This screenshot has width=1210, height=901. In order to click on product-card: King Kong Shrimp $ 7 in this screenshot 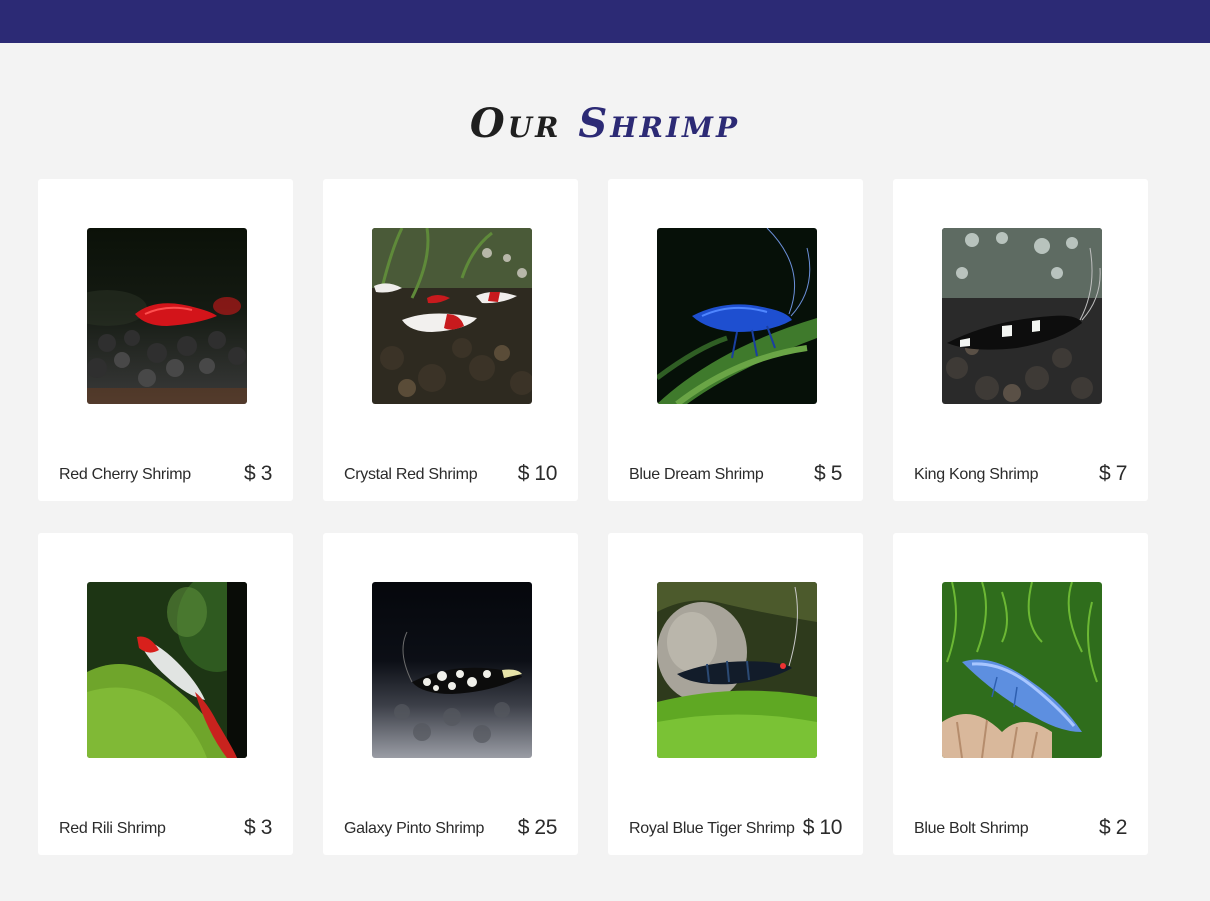, I will do `click(1020, 340)`.